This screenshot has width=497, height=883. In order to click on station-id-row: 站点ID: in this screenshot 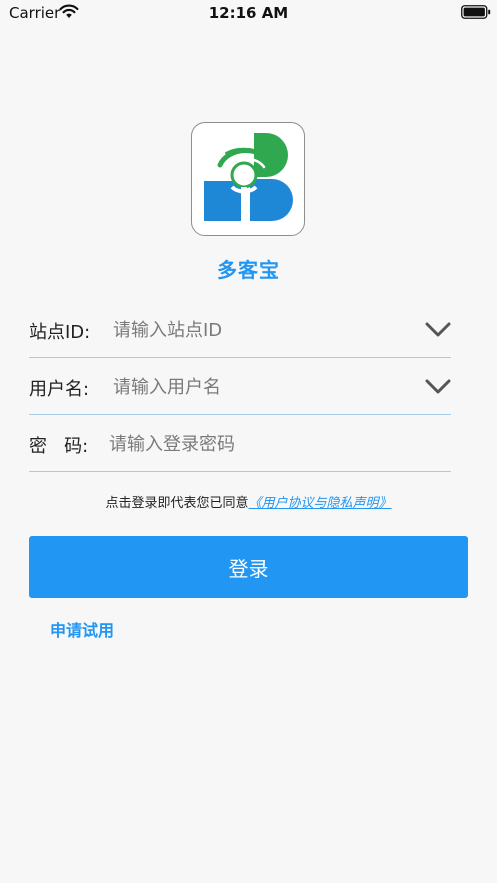, I will do `click(240, 330)`.